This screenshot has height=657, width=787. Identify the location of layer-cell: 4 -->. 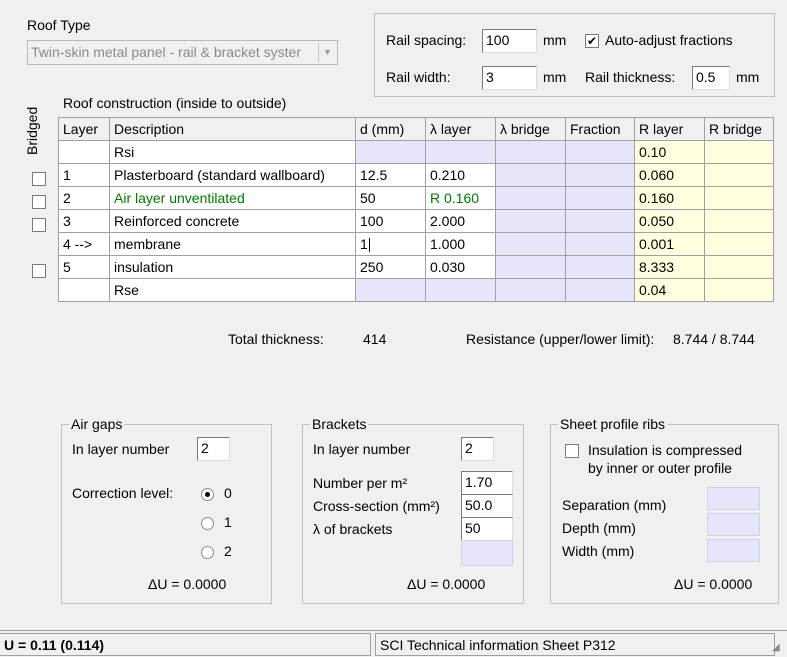
(84, 244).